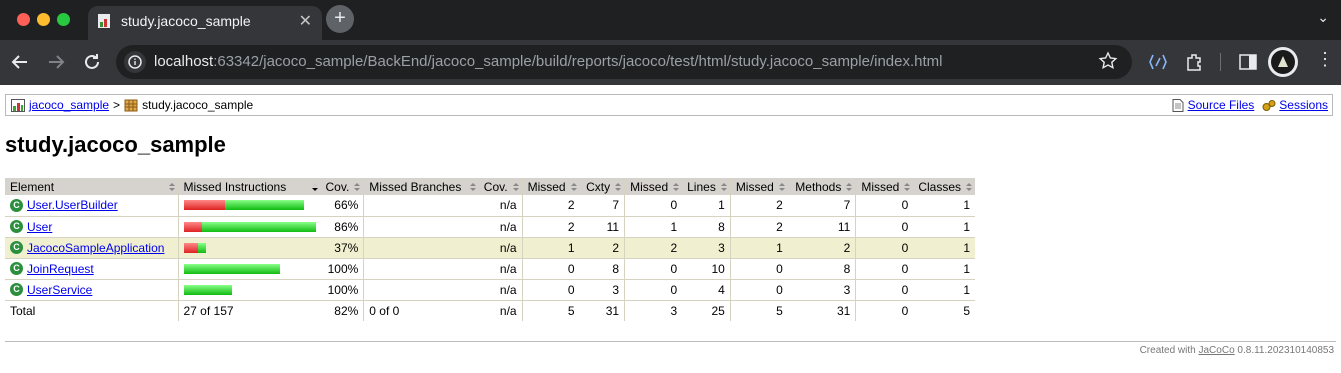  Describe the element at coordinates (1217, 350) in the screenshot. I see `jacoco-link: JaCoCo` at that location.